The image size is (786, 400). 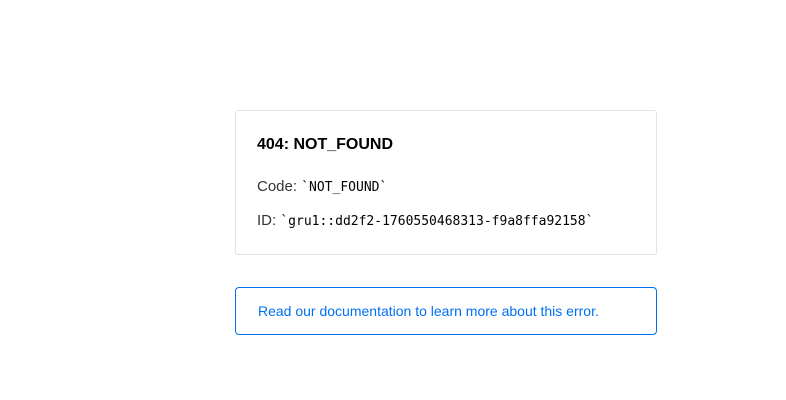 What do you see at coordinates (446, 145) in the screenshot?
I see `error-title: 404: NOT_FOUND` at bounding box center [446, 145].